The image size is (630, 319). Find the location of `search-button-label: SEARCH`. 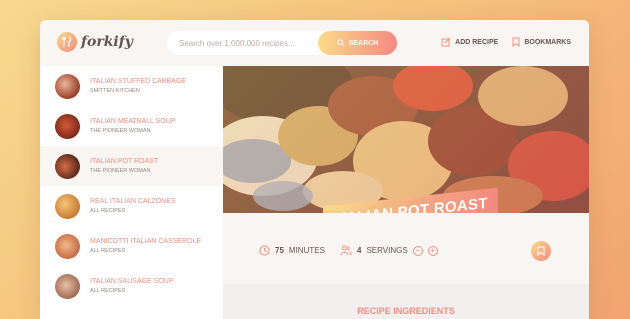

search-button-label: SEARCH is located at coordinates (363, 43).